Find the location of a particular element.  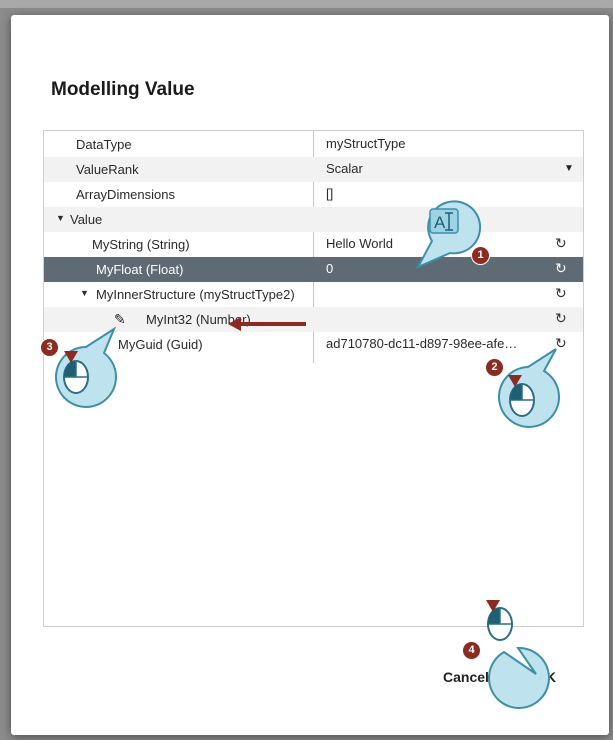

row-arraydimensions: ArrayDimensions [] is located at coordinates (313, 194).